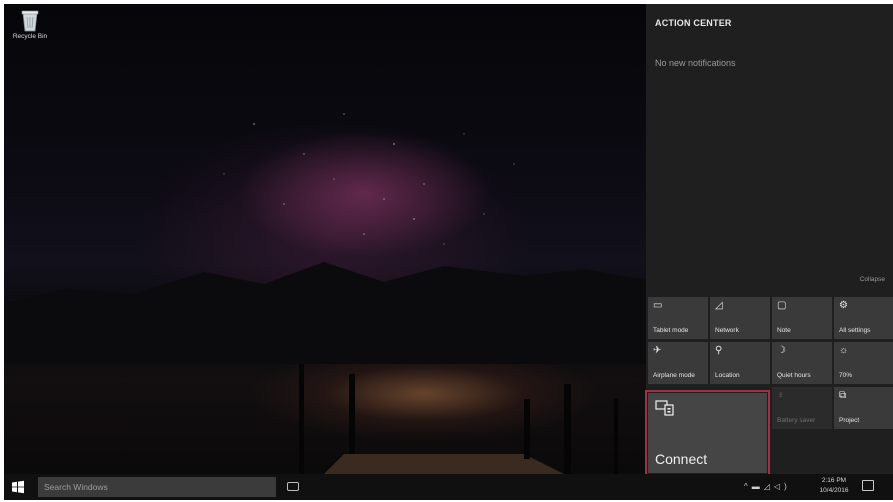 The image size is (893, 502). What do you see at coordinates (863, 318) in the screenshot?
I see `tile-all-settings: ⚙ All settings` at bounding box center [863, 318].